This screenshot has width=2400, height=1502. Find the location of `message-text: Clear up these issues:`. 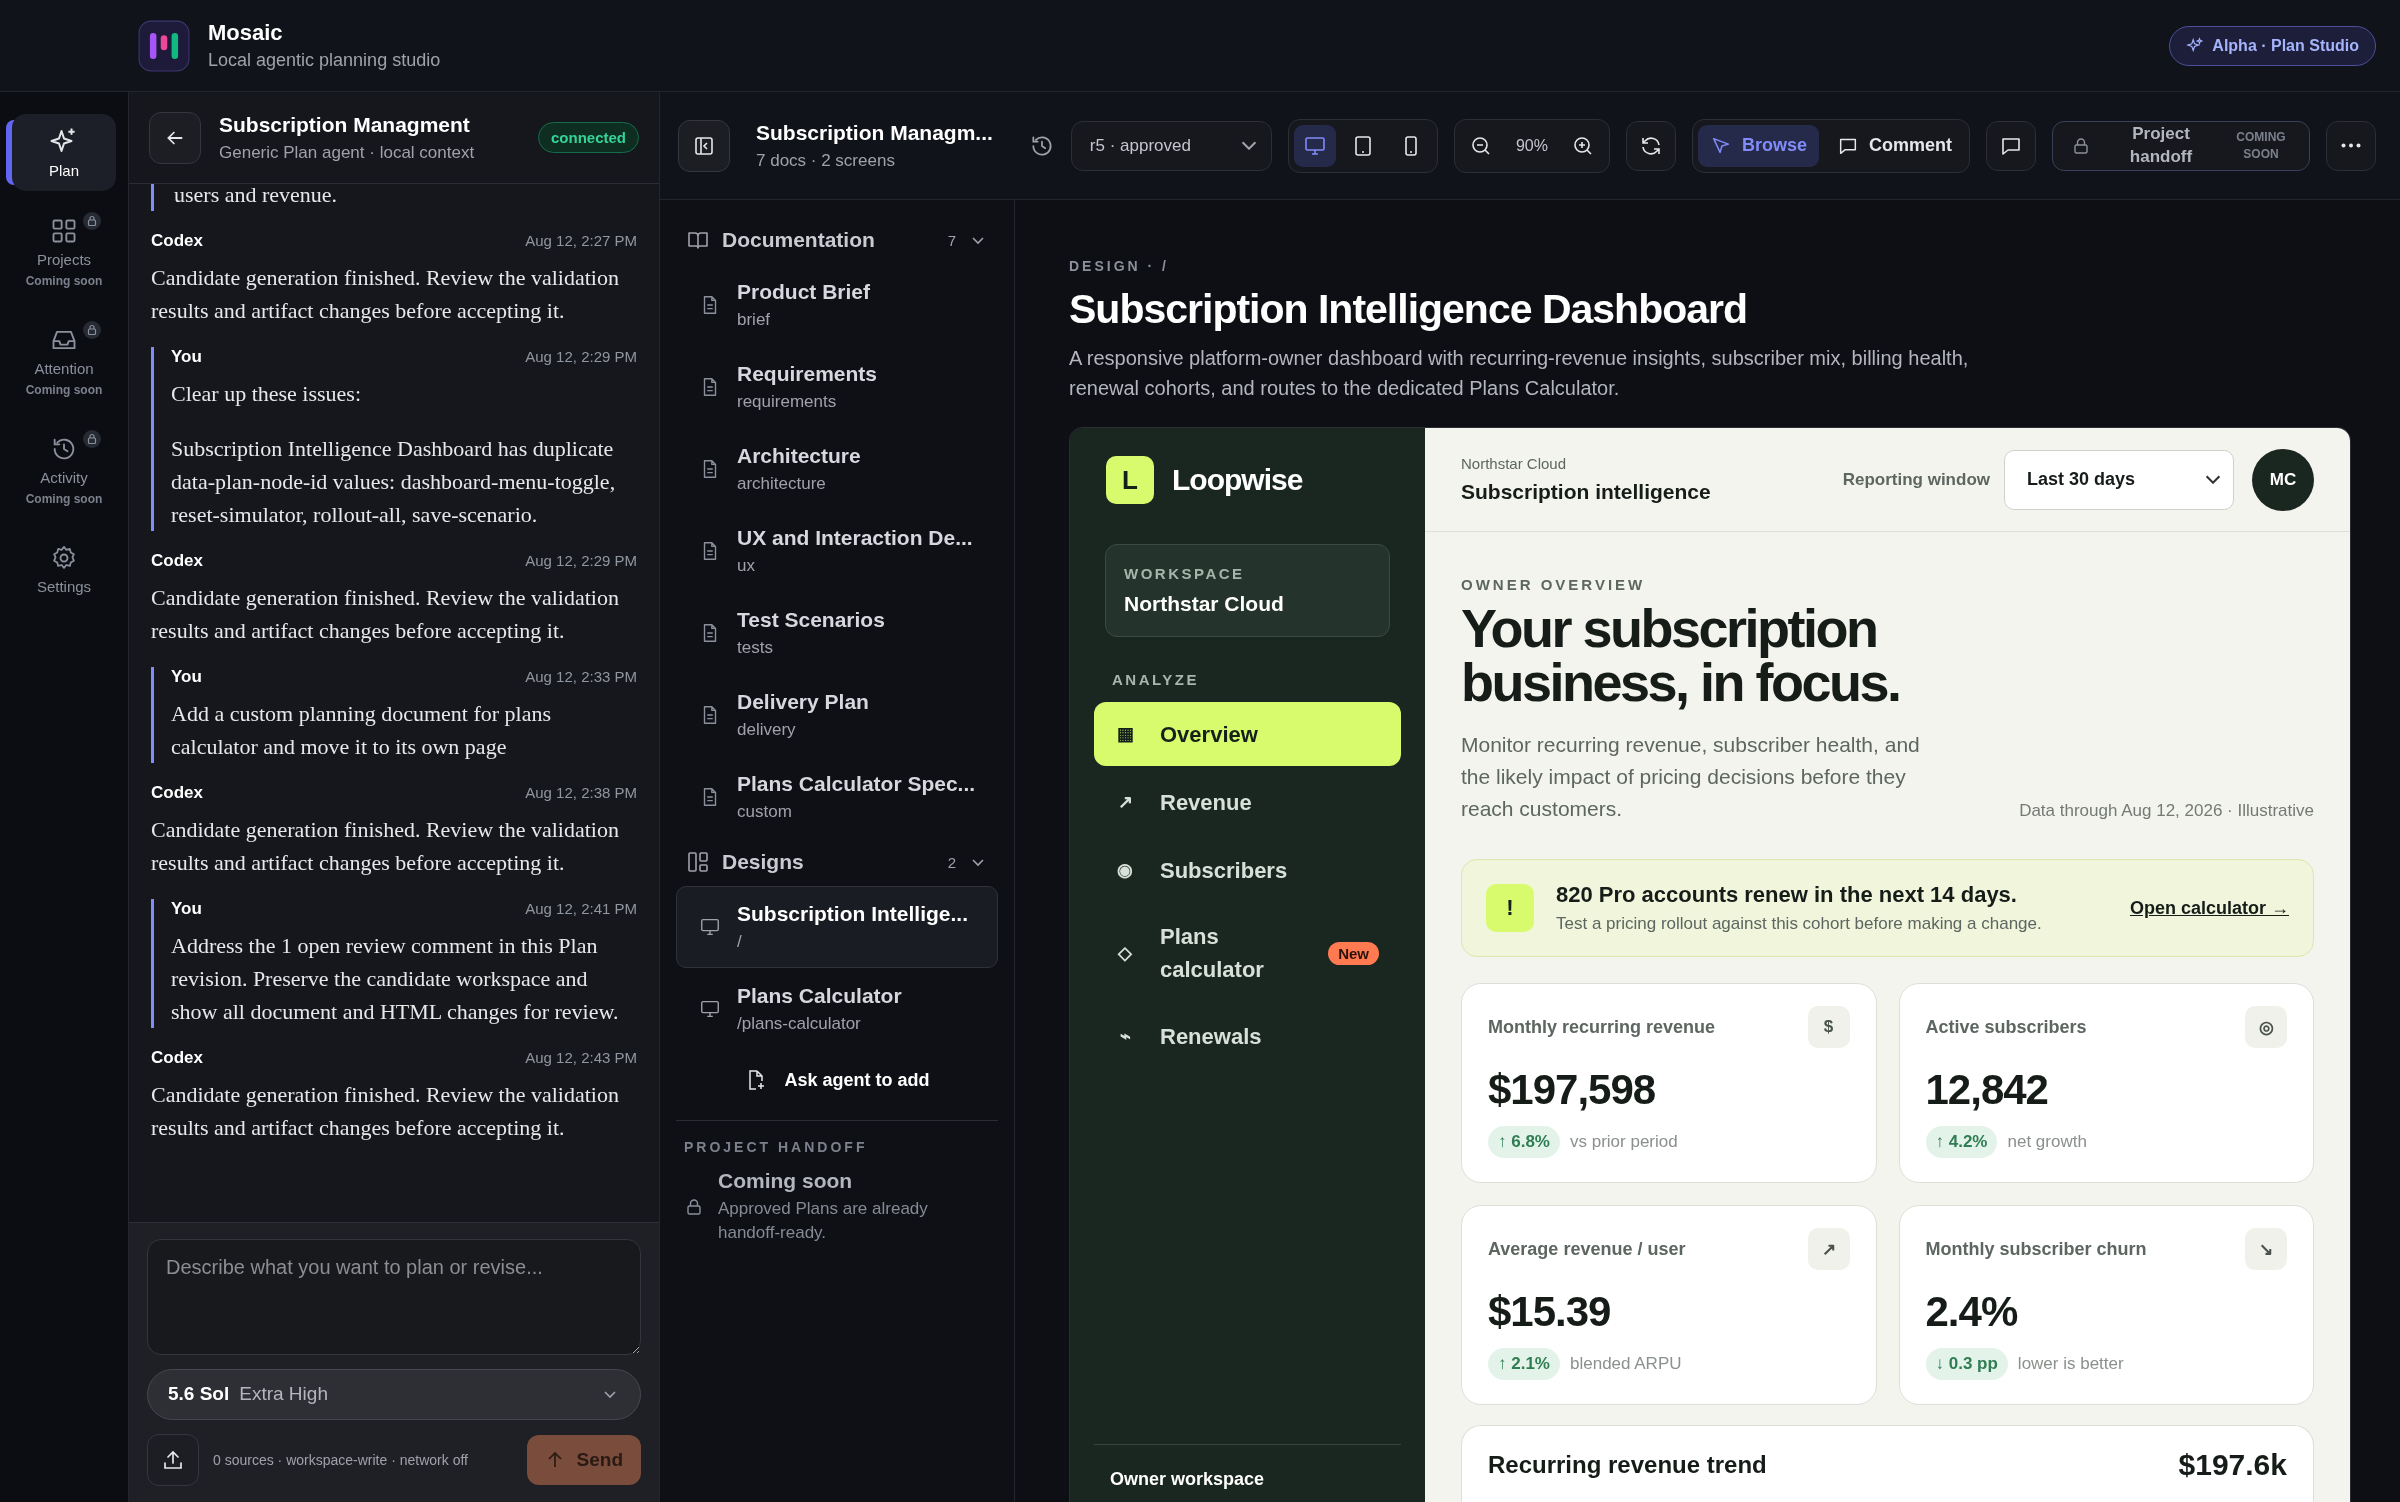

message-text: Clear up these issues: is located at coordinates (267, 394).